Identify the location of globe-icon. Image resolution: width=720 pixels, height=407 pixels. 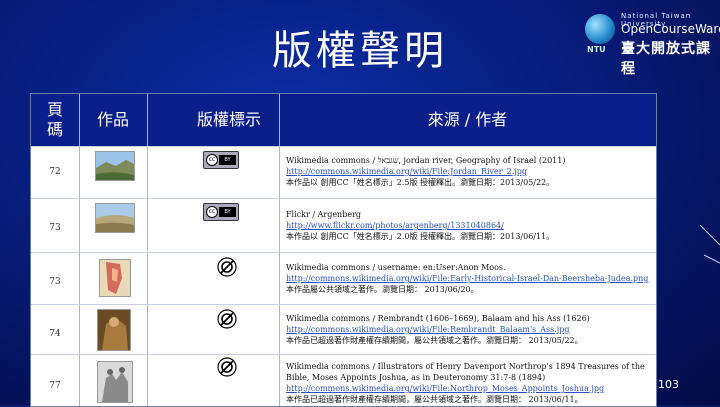
(600, 29).